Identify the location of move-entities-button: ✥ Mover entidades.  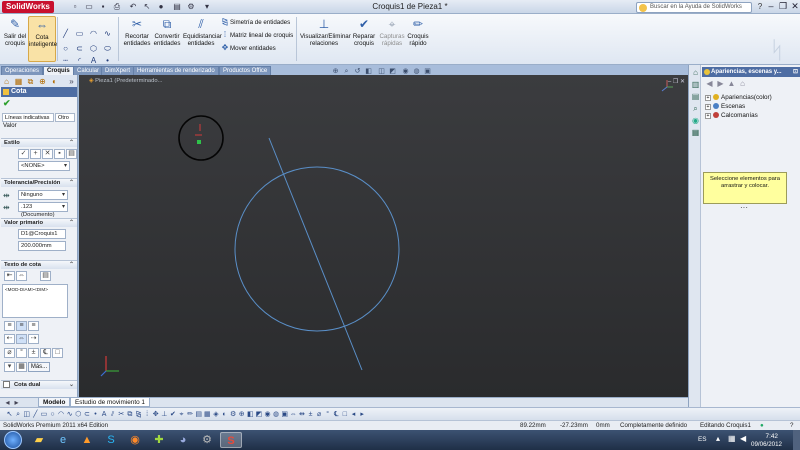
(248, 47).